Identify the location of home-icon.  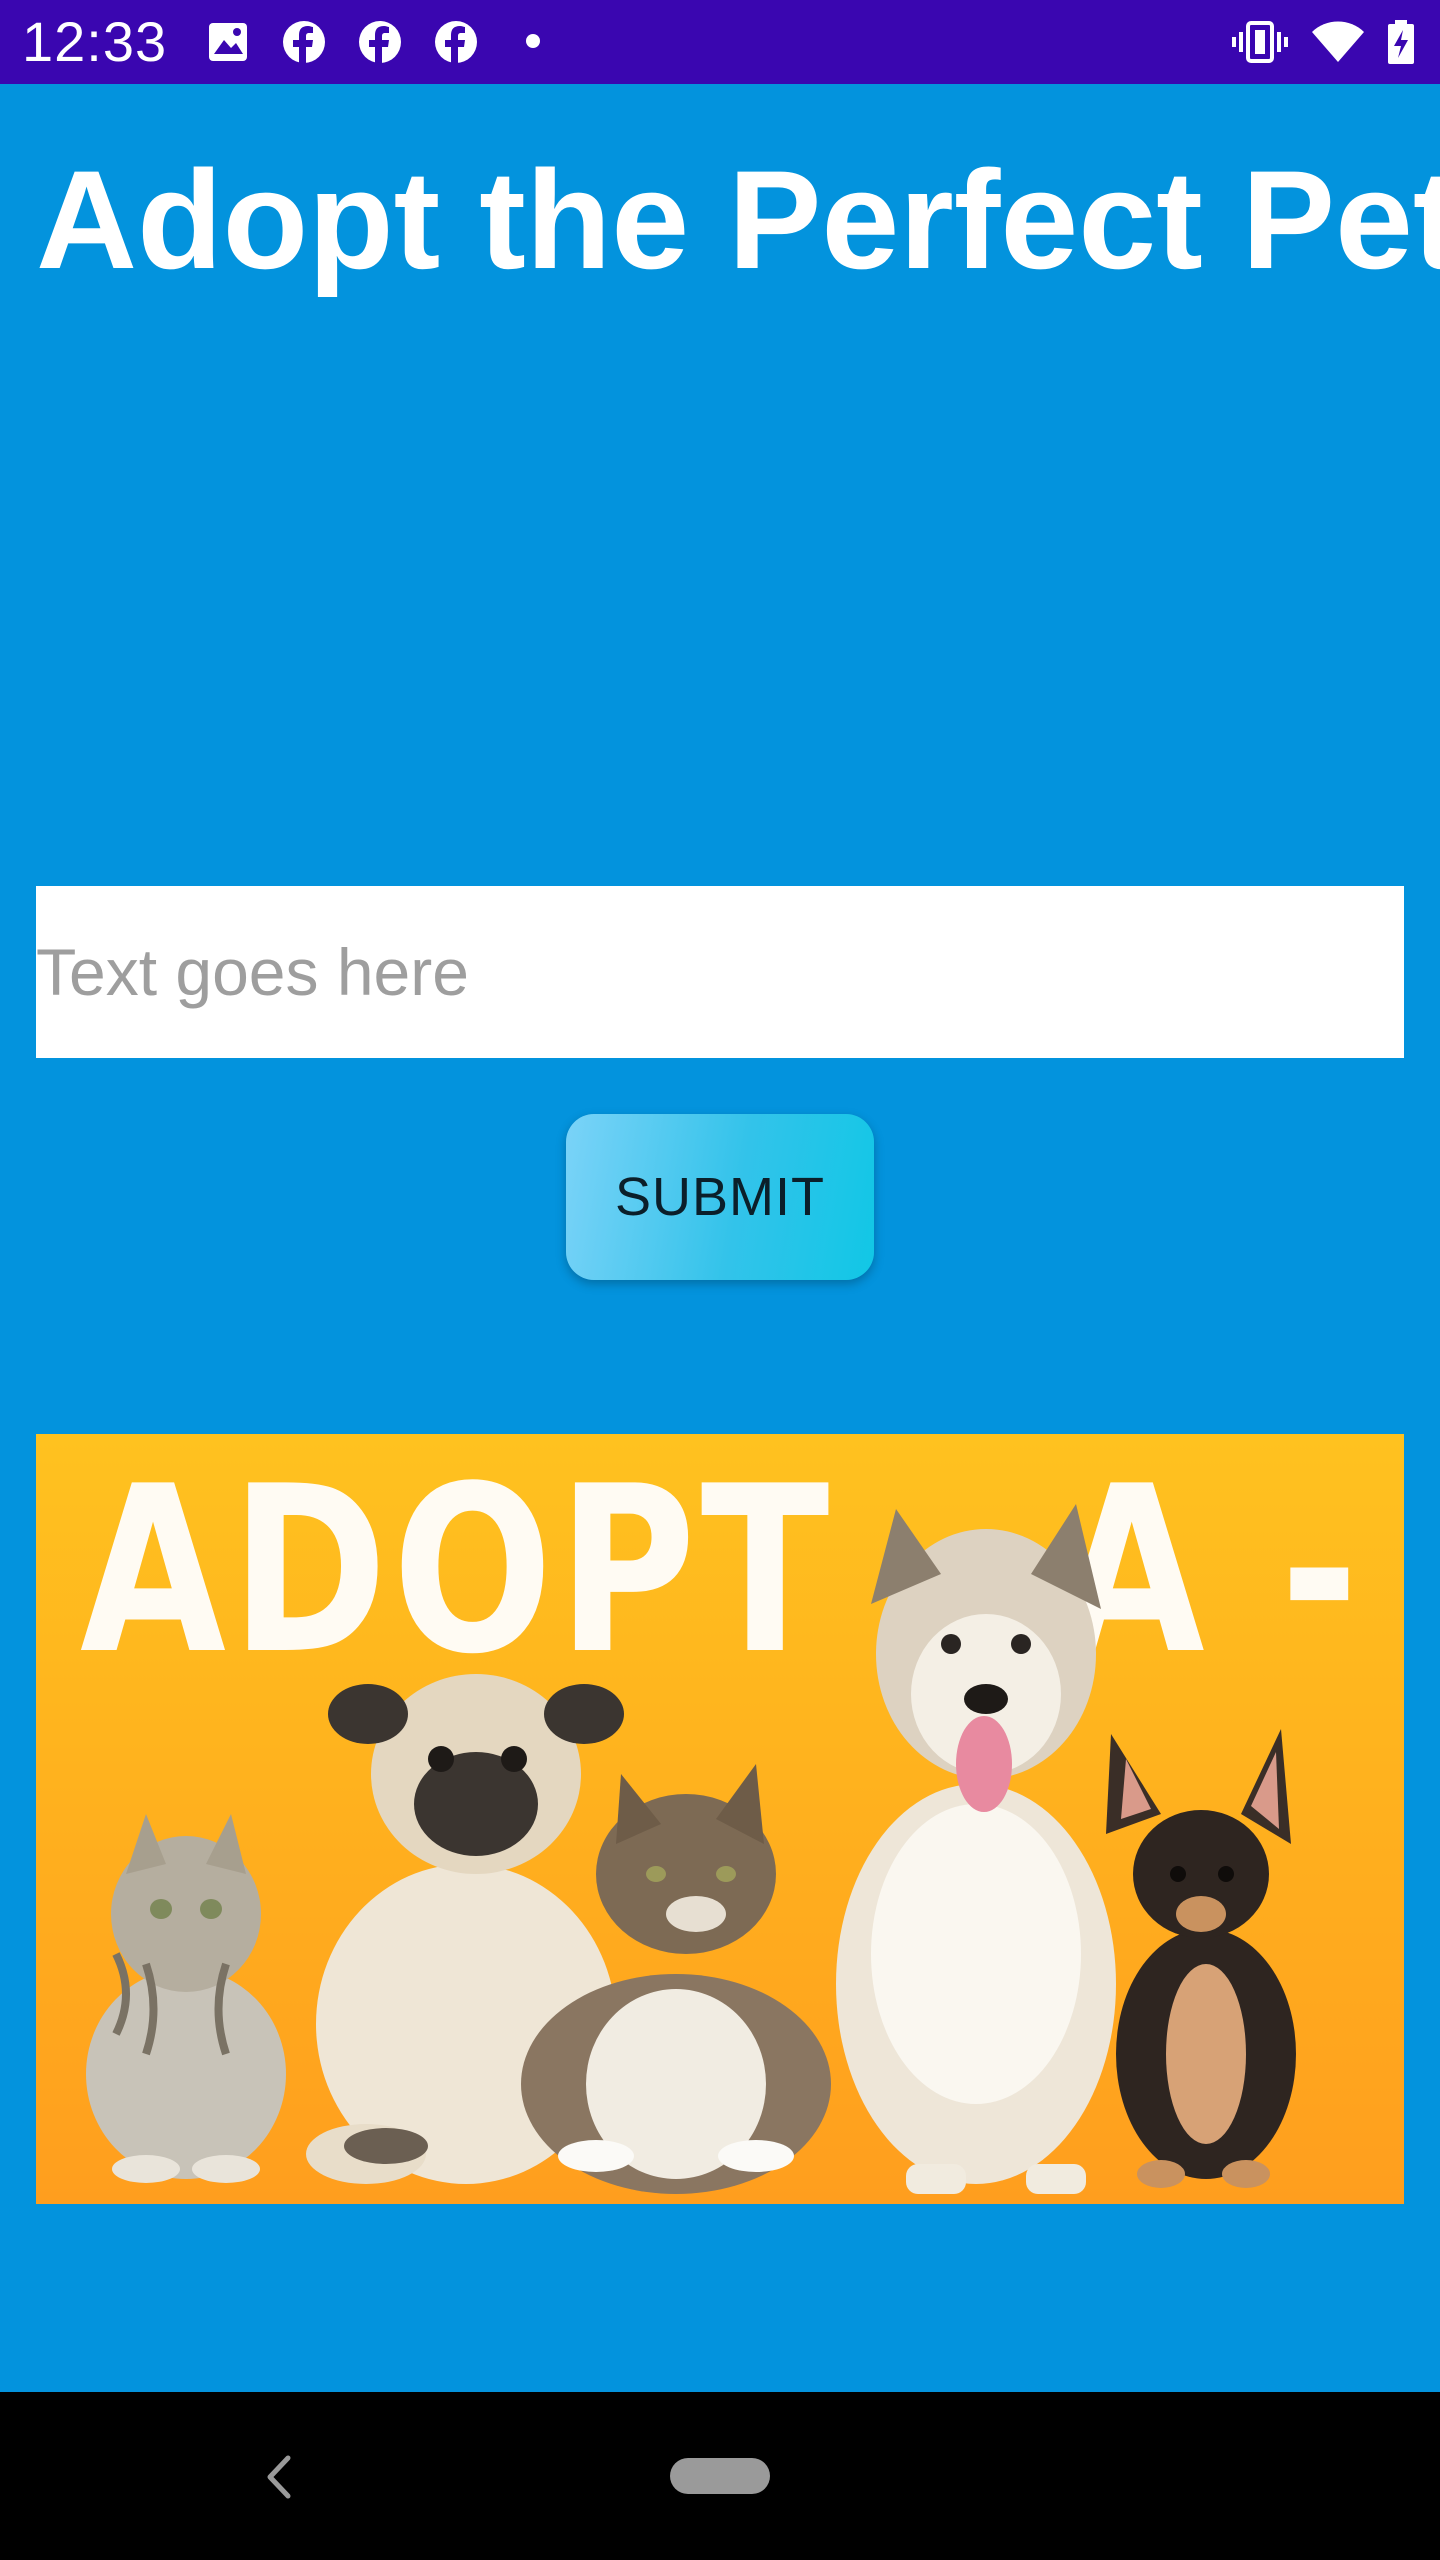
(720, 2476).